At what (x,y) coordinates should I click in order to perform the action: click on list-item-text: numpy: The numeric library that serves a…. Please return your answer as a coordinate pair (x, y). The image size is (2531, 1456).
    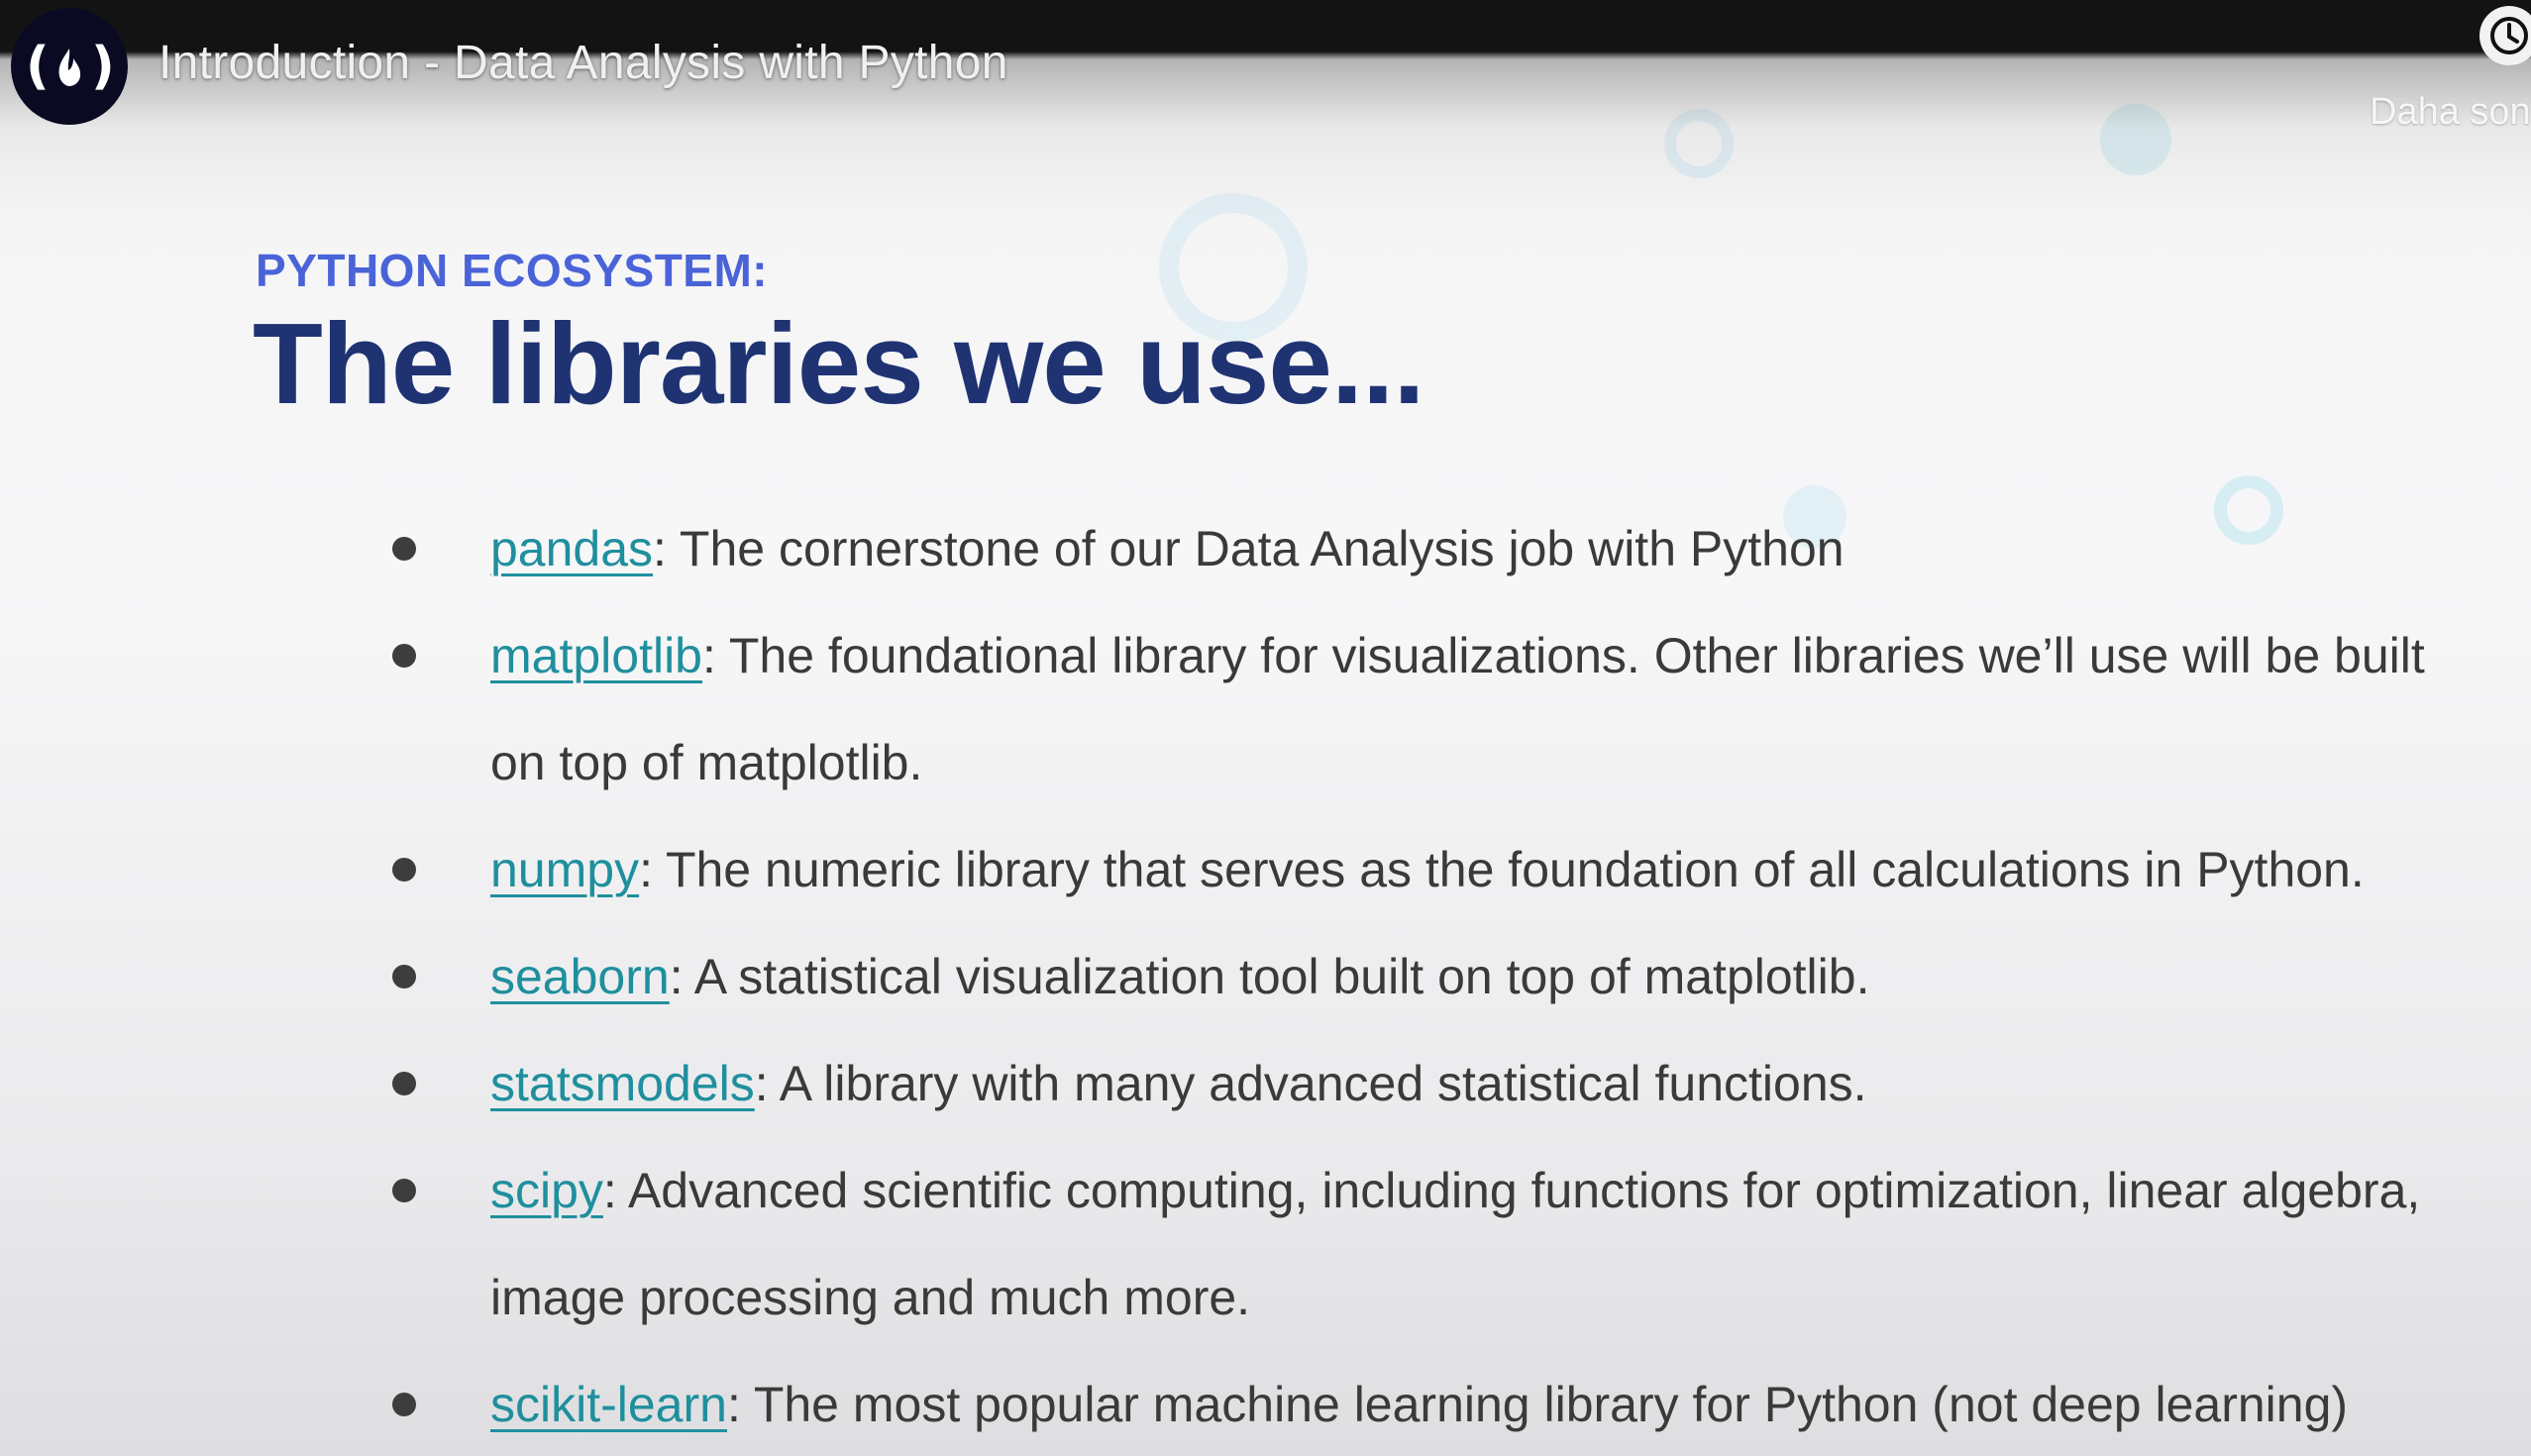
    Looking at the image, I should click on (1490, 869).